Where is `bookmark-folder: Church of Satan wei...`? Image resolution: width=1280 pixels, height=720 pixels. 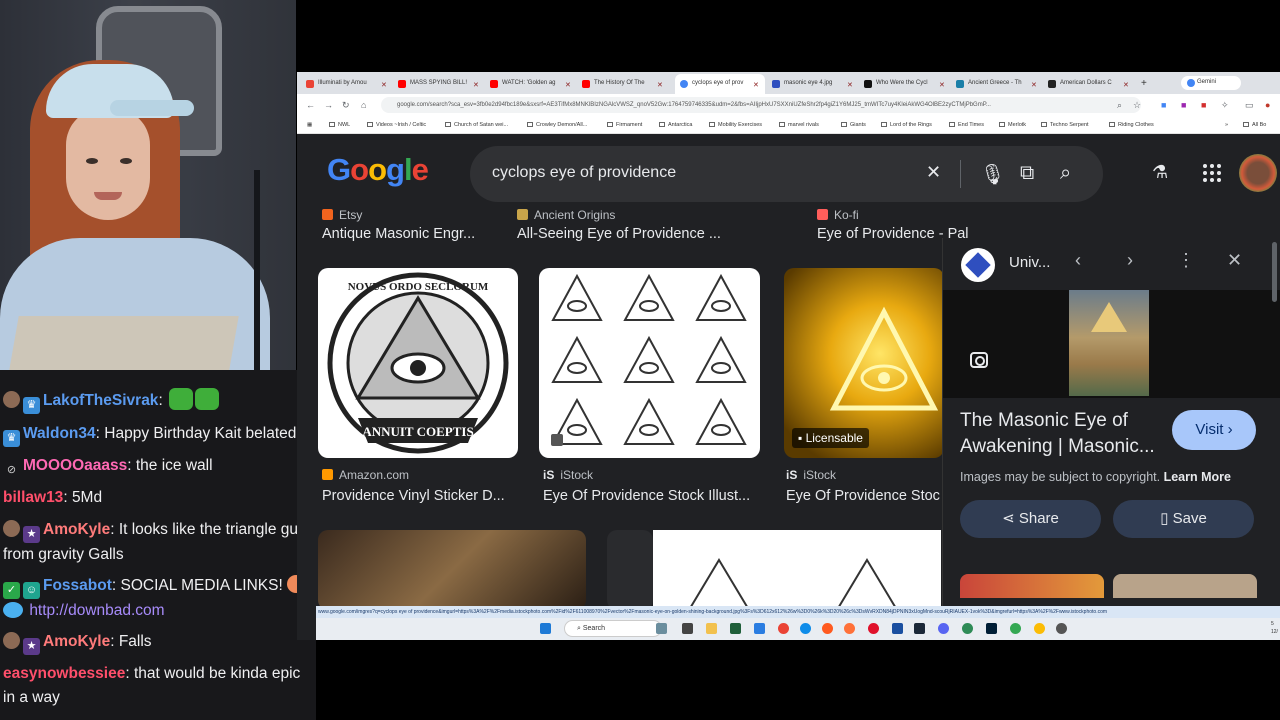
bookmark-folder: Church of Satan wei... is located at coordinates (476, 125).